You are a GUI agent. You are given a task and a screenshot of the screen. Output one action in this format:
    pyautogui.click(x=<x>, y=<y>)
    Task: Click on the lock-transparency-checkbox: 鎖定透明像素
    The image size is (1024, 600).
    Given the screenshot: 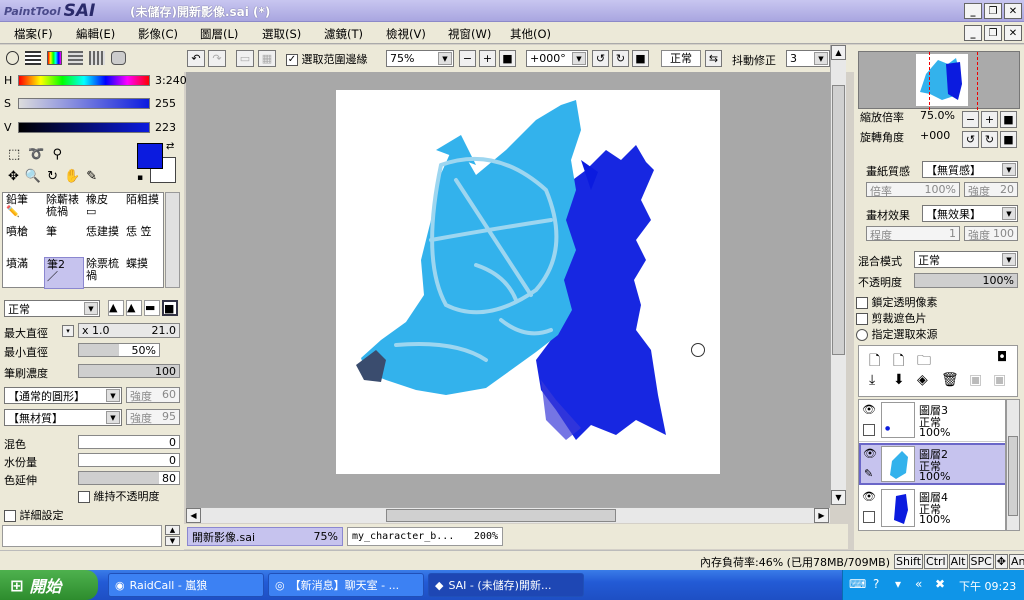 What is the action you would take?
    pyautogui.click(x=897, y=302)
    